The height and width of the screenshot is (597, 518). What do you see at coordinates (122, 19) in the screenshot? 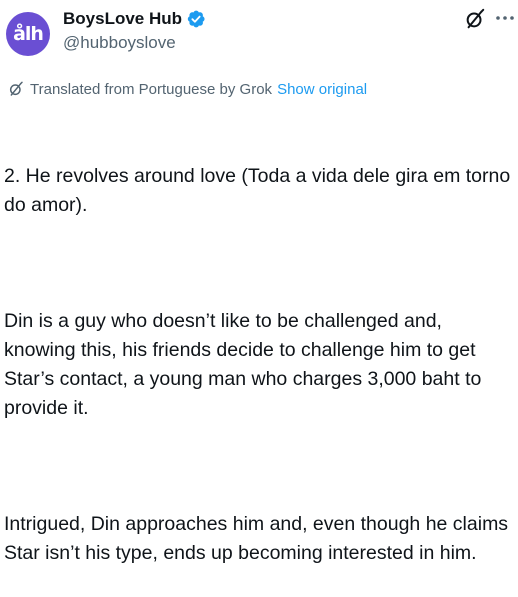
I see `display-name: BoysLove Hub` at bounding box center [122, 19].